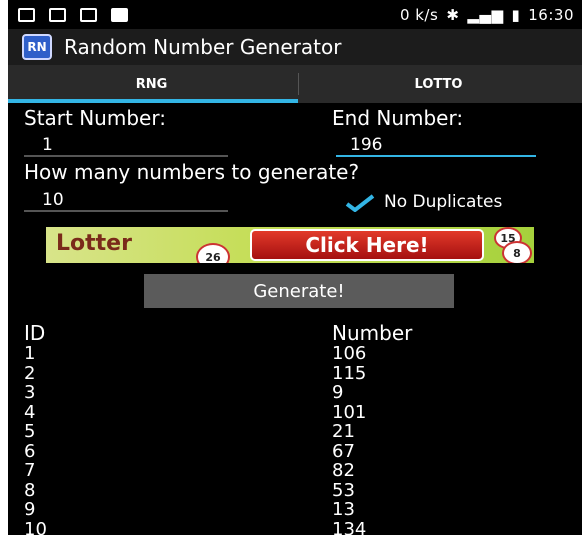 This screenshot has height=535, width=582. I want to click on row-id: 6, so click(30, 451).